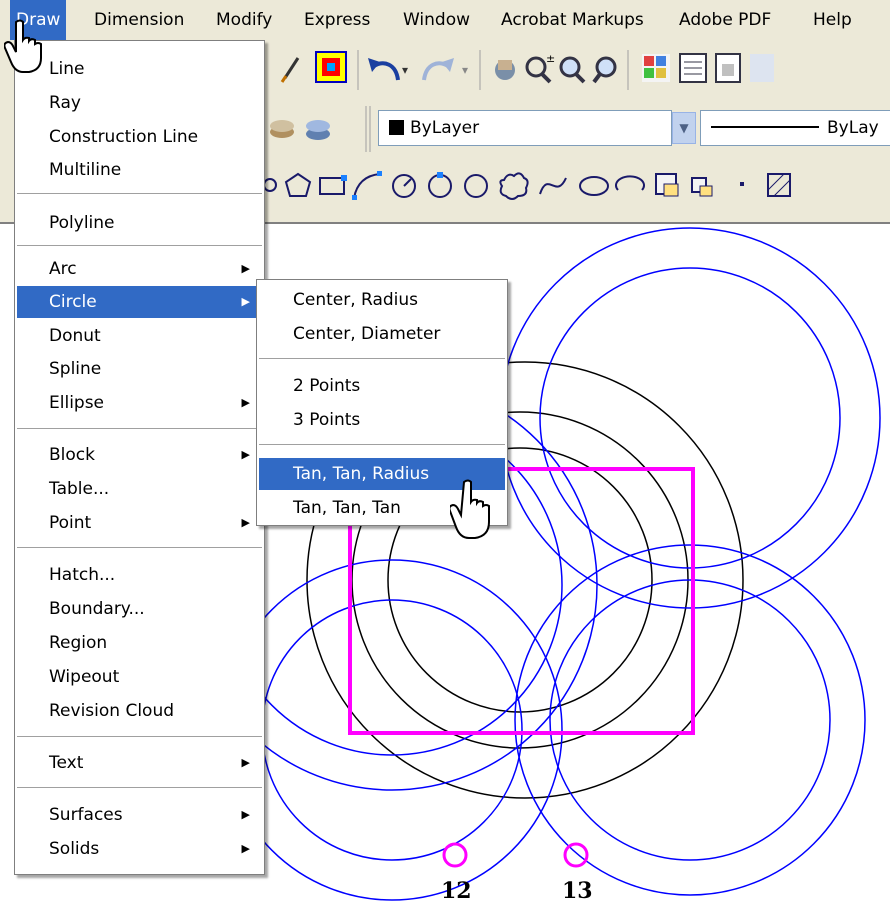 The width and height of the screenshot is (890, 909). Describe the element at coordinates (577, 891) in the screenshot. I see `label-13: 13` at that location.